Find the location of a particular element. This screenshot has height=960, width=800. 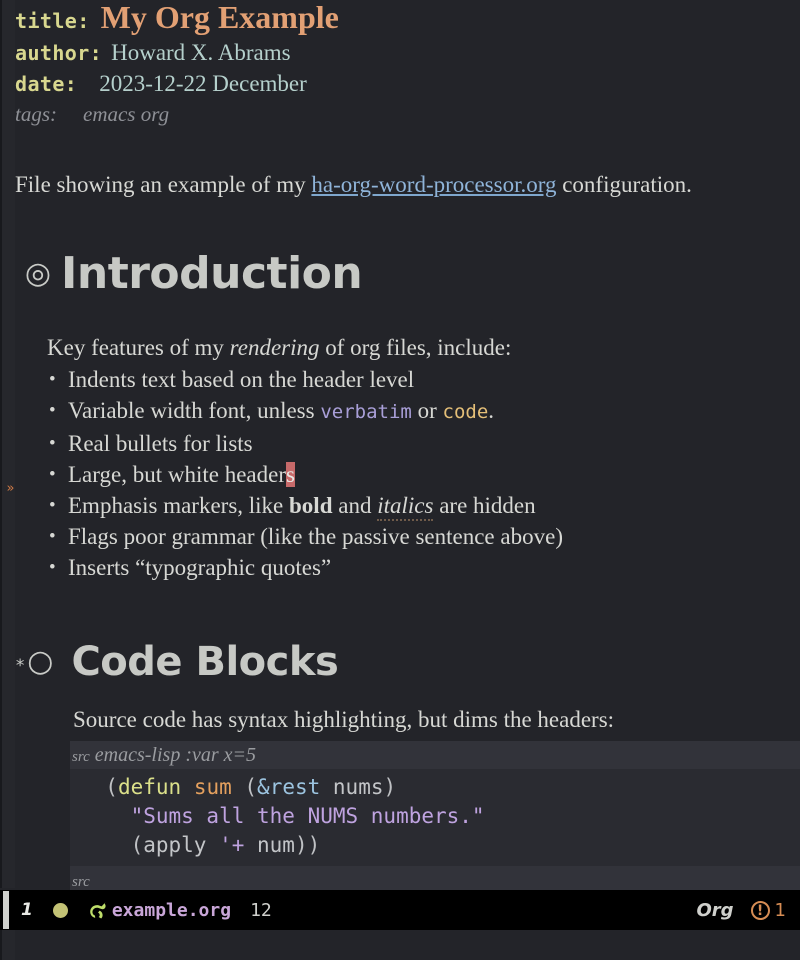

code-line-docstring: "Sums all the NUMS numbers." is located at coordinates (435, 816).